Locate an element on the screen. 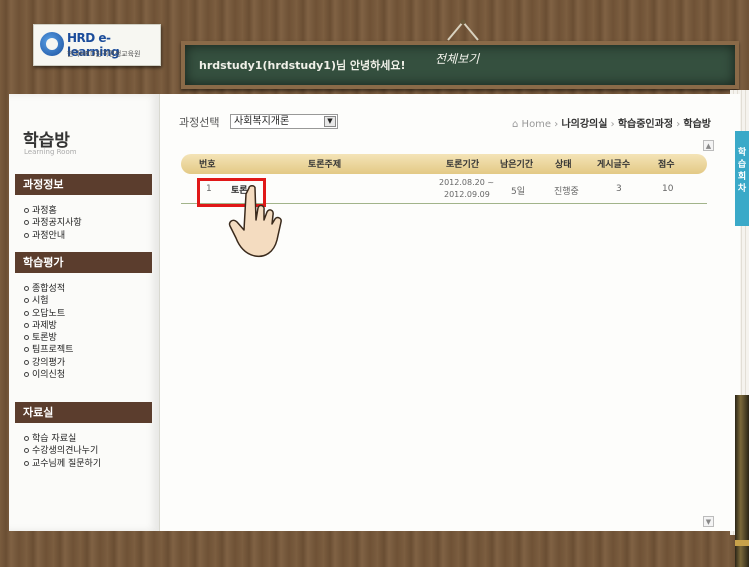  sidebar-item-wrong-answer-note: 오답노트 is located at coordinates (48, 314).